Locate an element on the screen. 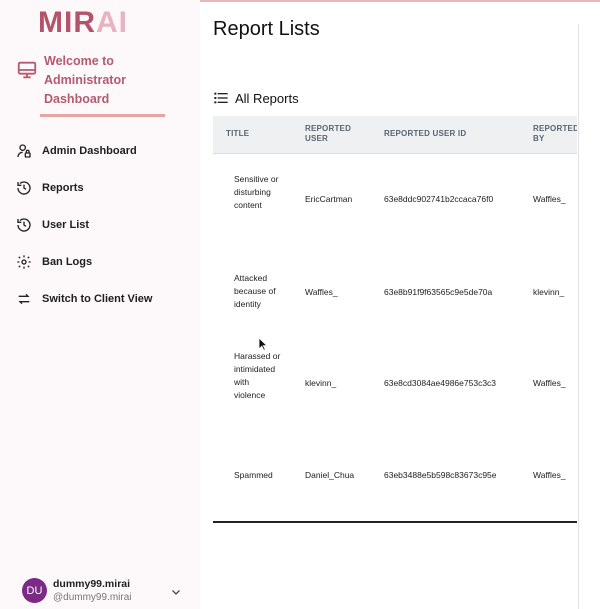 This screenshot has height=609, width=600. gear-icon is located at coordinates (24, 262).